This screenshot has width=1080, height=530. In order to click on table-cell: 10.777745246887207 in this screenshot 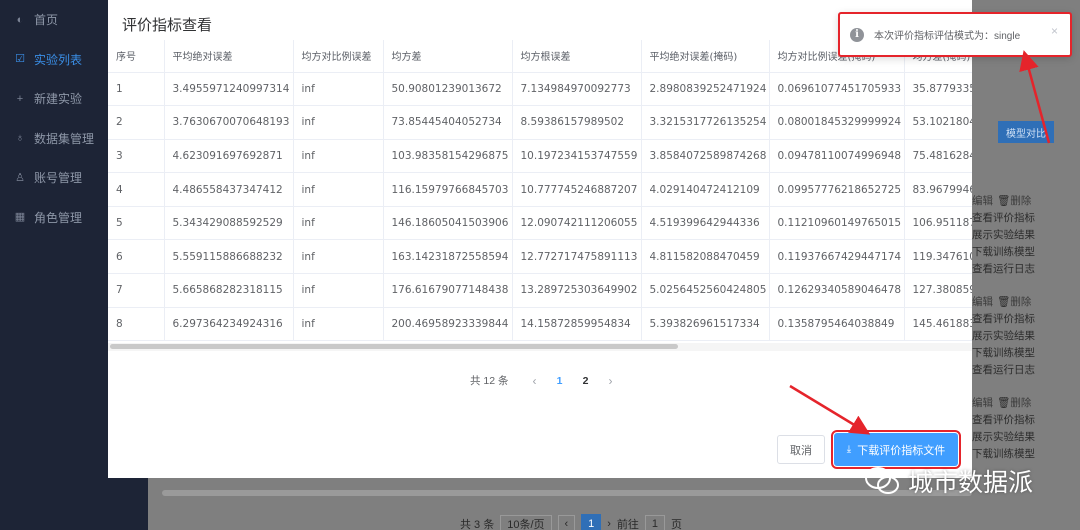, I will do `click(577, 189)`.